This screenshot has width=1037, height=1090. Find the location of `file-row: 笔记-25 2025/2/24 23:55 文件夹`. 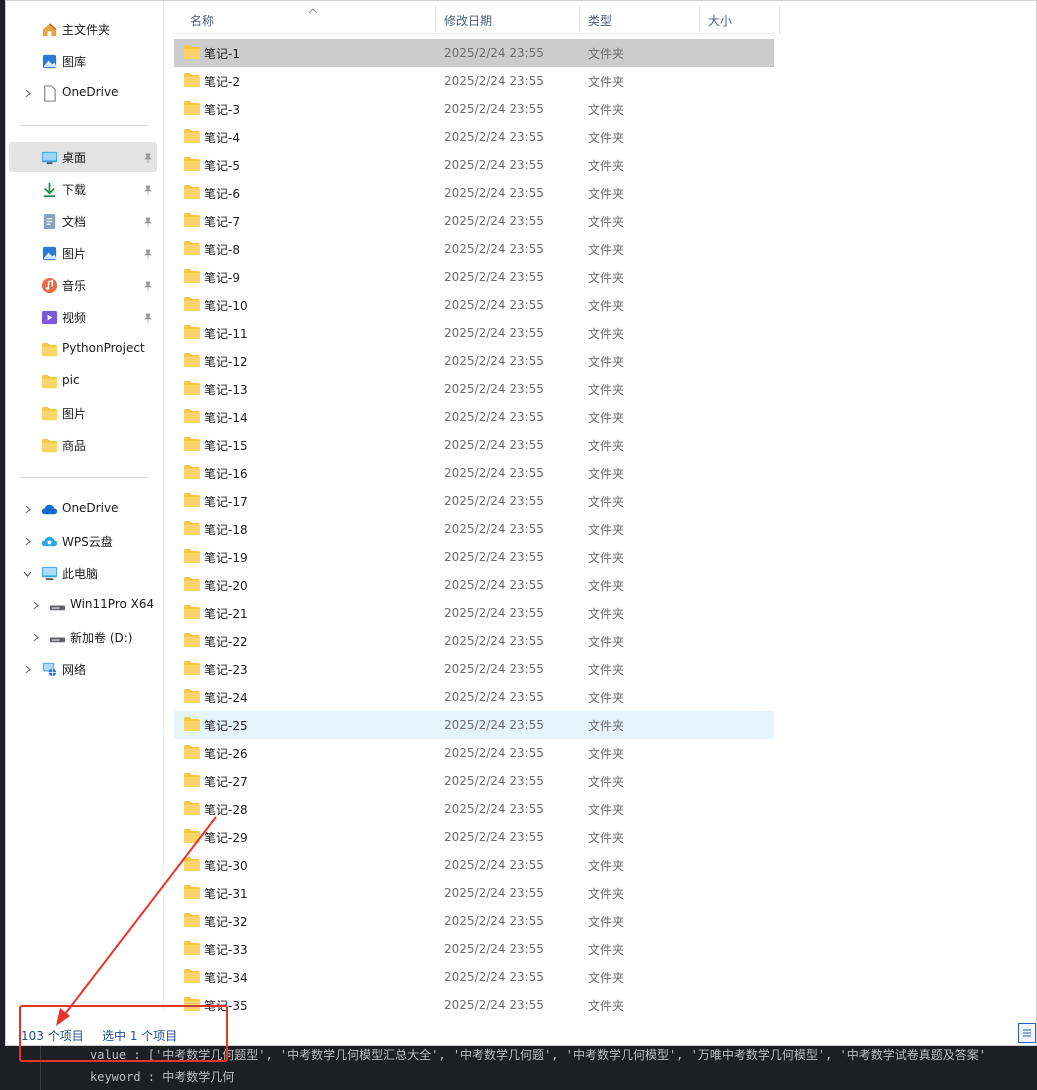

file-row: 笔记-25 2025/2/24 23:55 文件夹 is located at coordinates (474, 725).